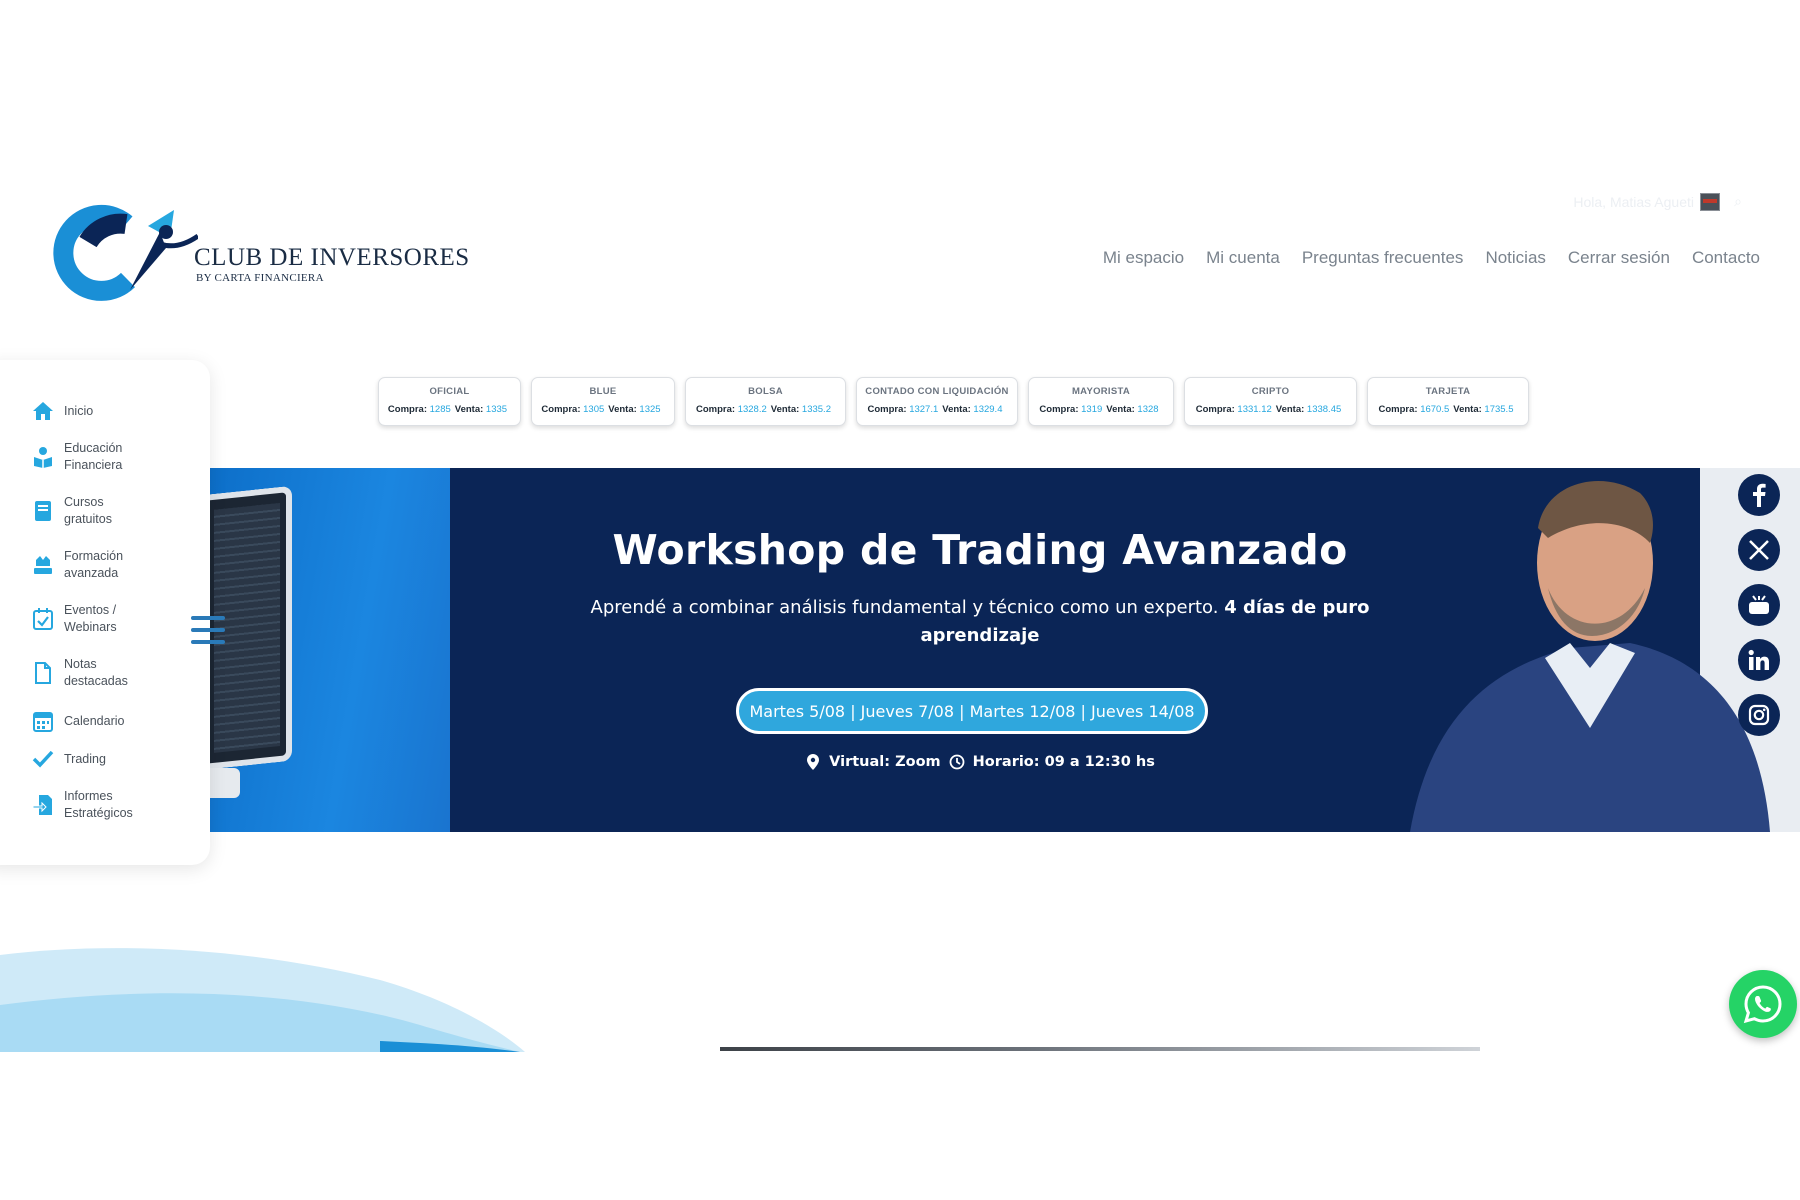 This screenshot has width=1800, height=1200. What do you see at coordinates (88, 510) in the screenshot?
I see `sidebar-item-label: Cursos gratuitos` at bounding box center [88, 510].